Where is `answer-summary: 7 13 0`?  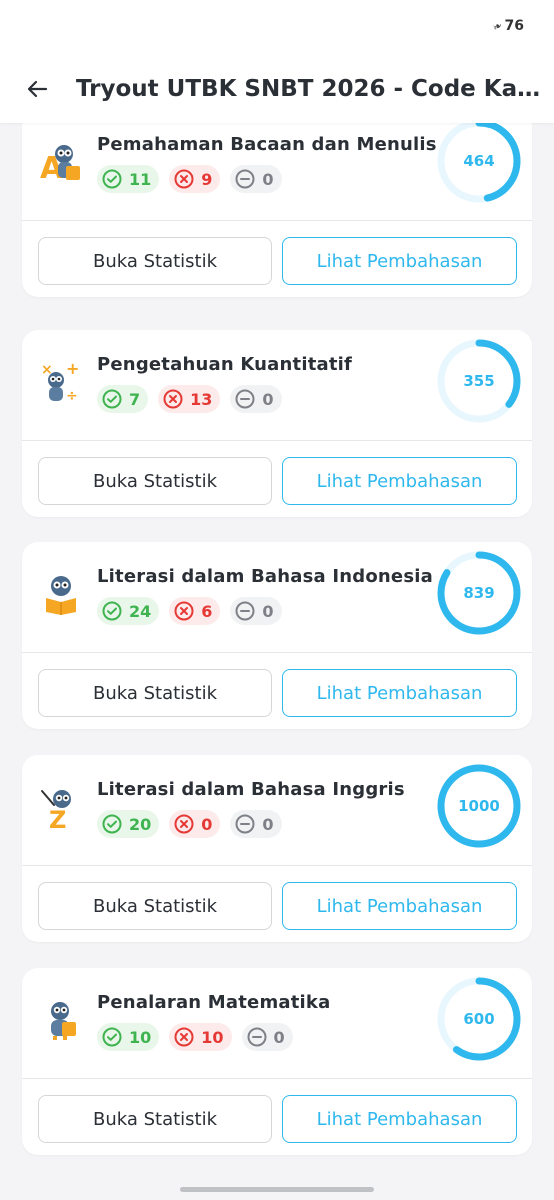 answer-summary: 7 13 0 is located at coordinates (189, 399).